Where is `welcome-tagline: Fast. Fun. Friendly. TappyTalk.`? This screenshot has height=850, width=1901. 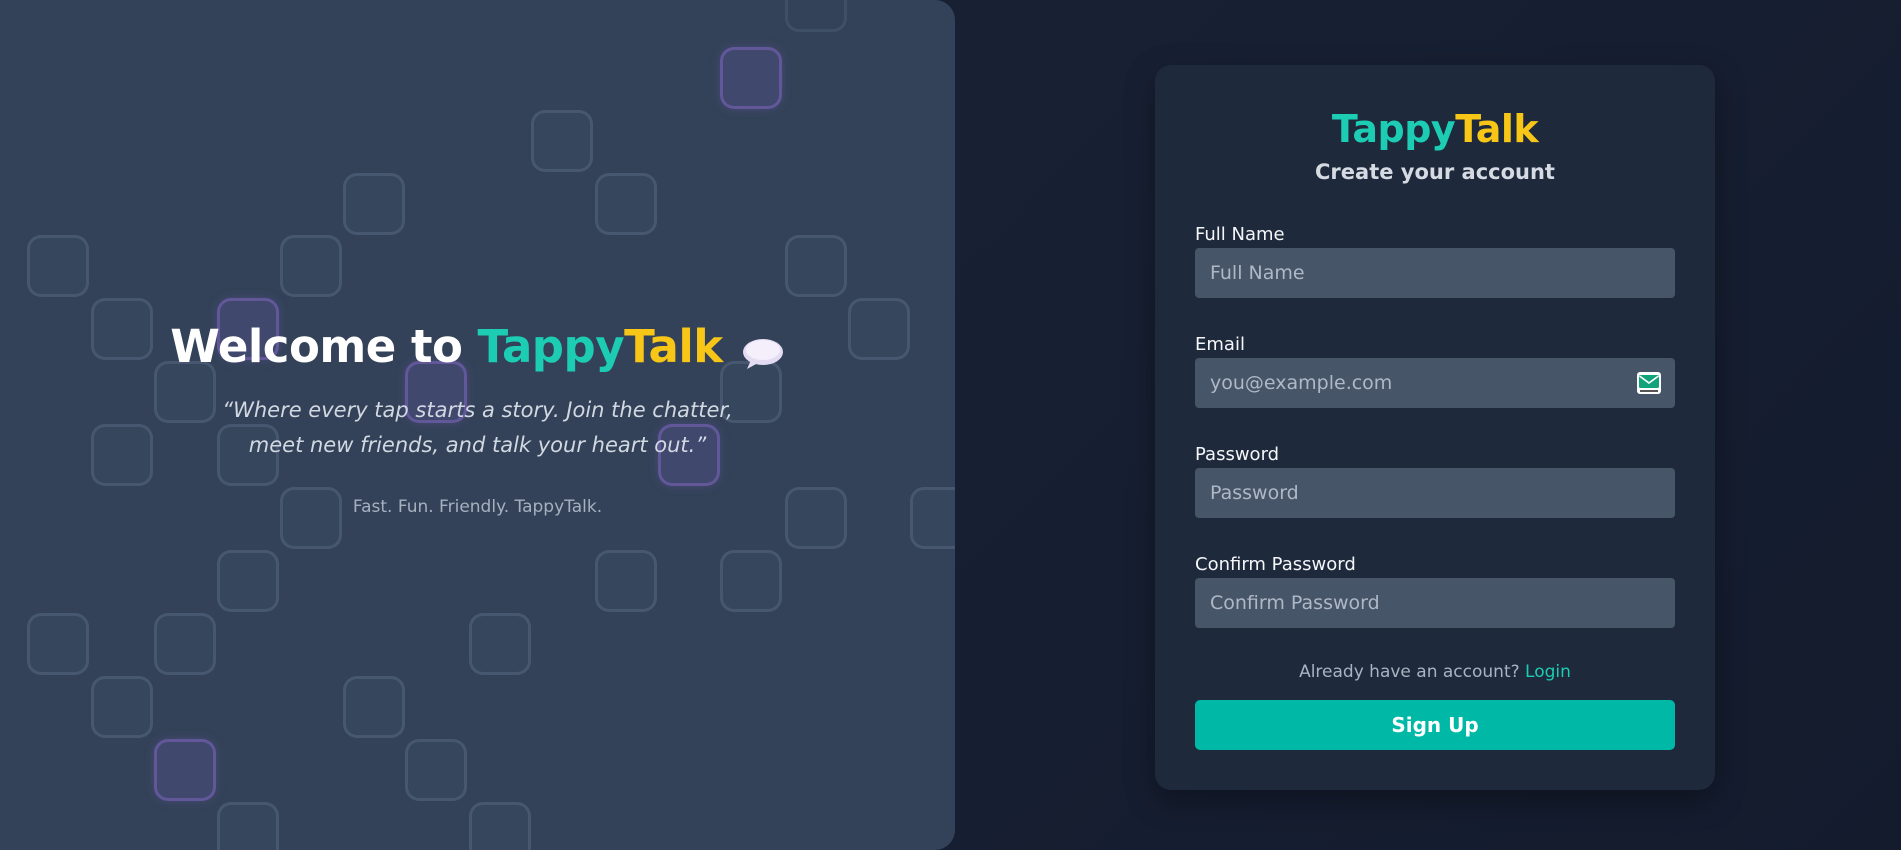
welcome-tagline: Fast. Fun. Friendly. TappyTalk. is located at coordinates (477, 507).